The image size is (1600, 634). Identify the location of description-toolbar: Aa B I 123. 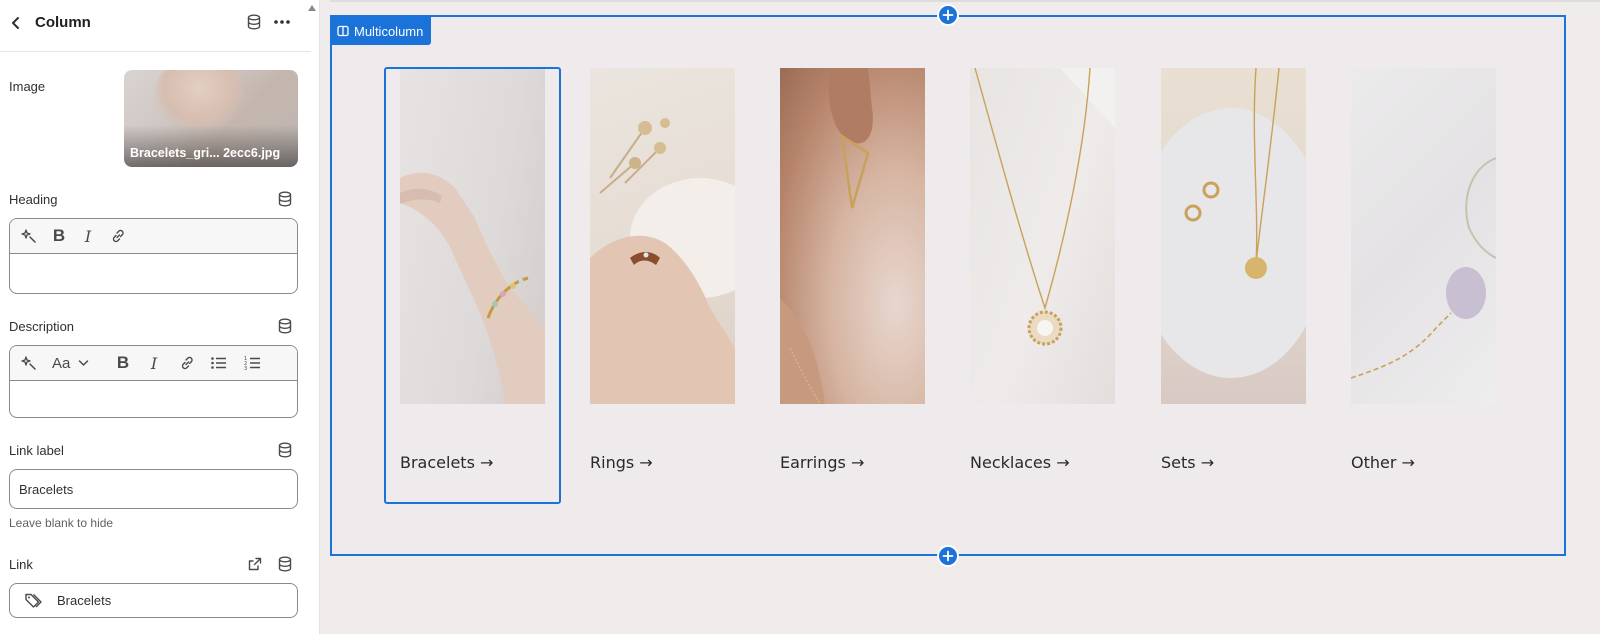
(153, 363).